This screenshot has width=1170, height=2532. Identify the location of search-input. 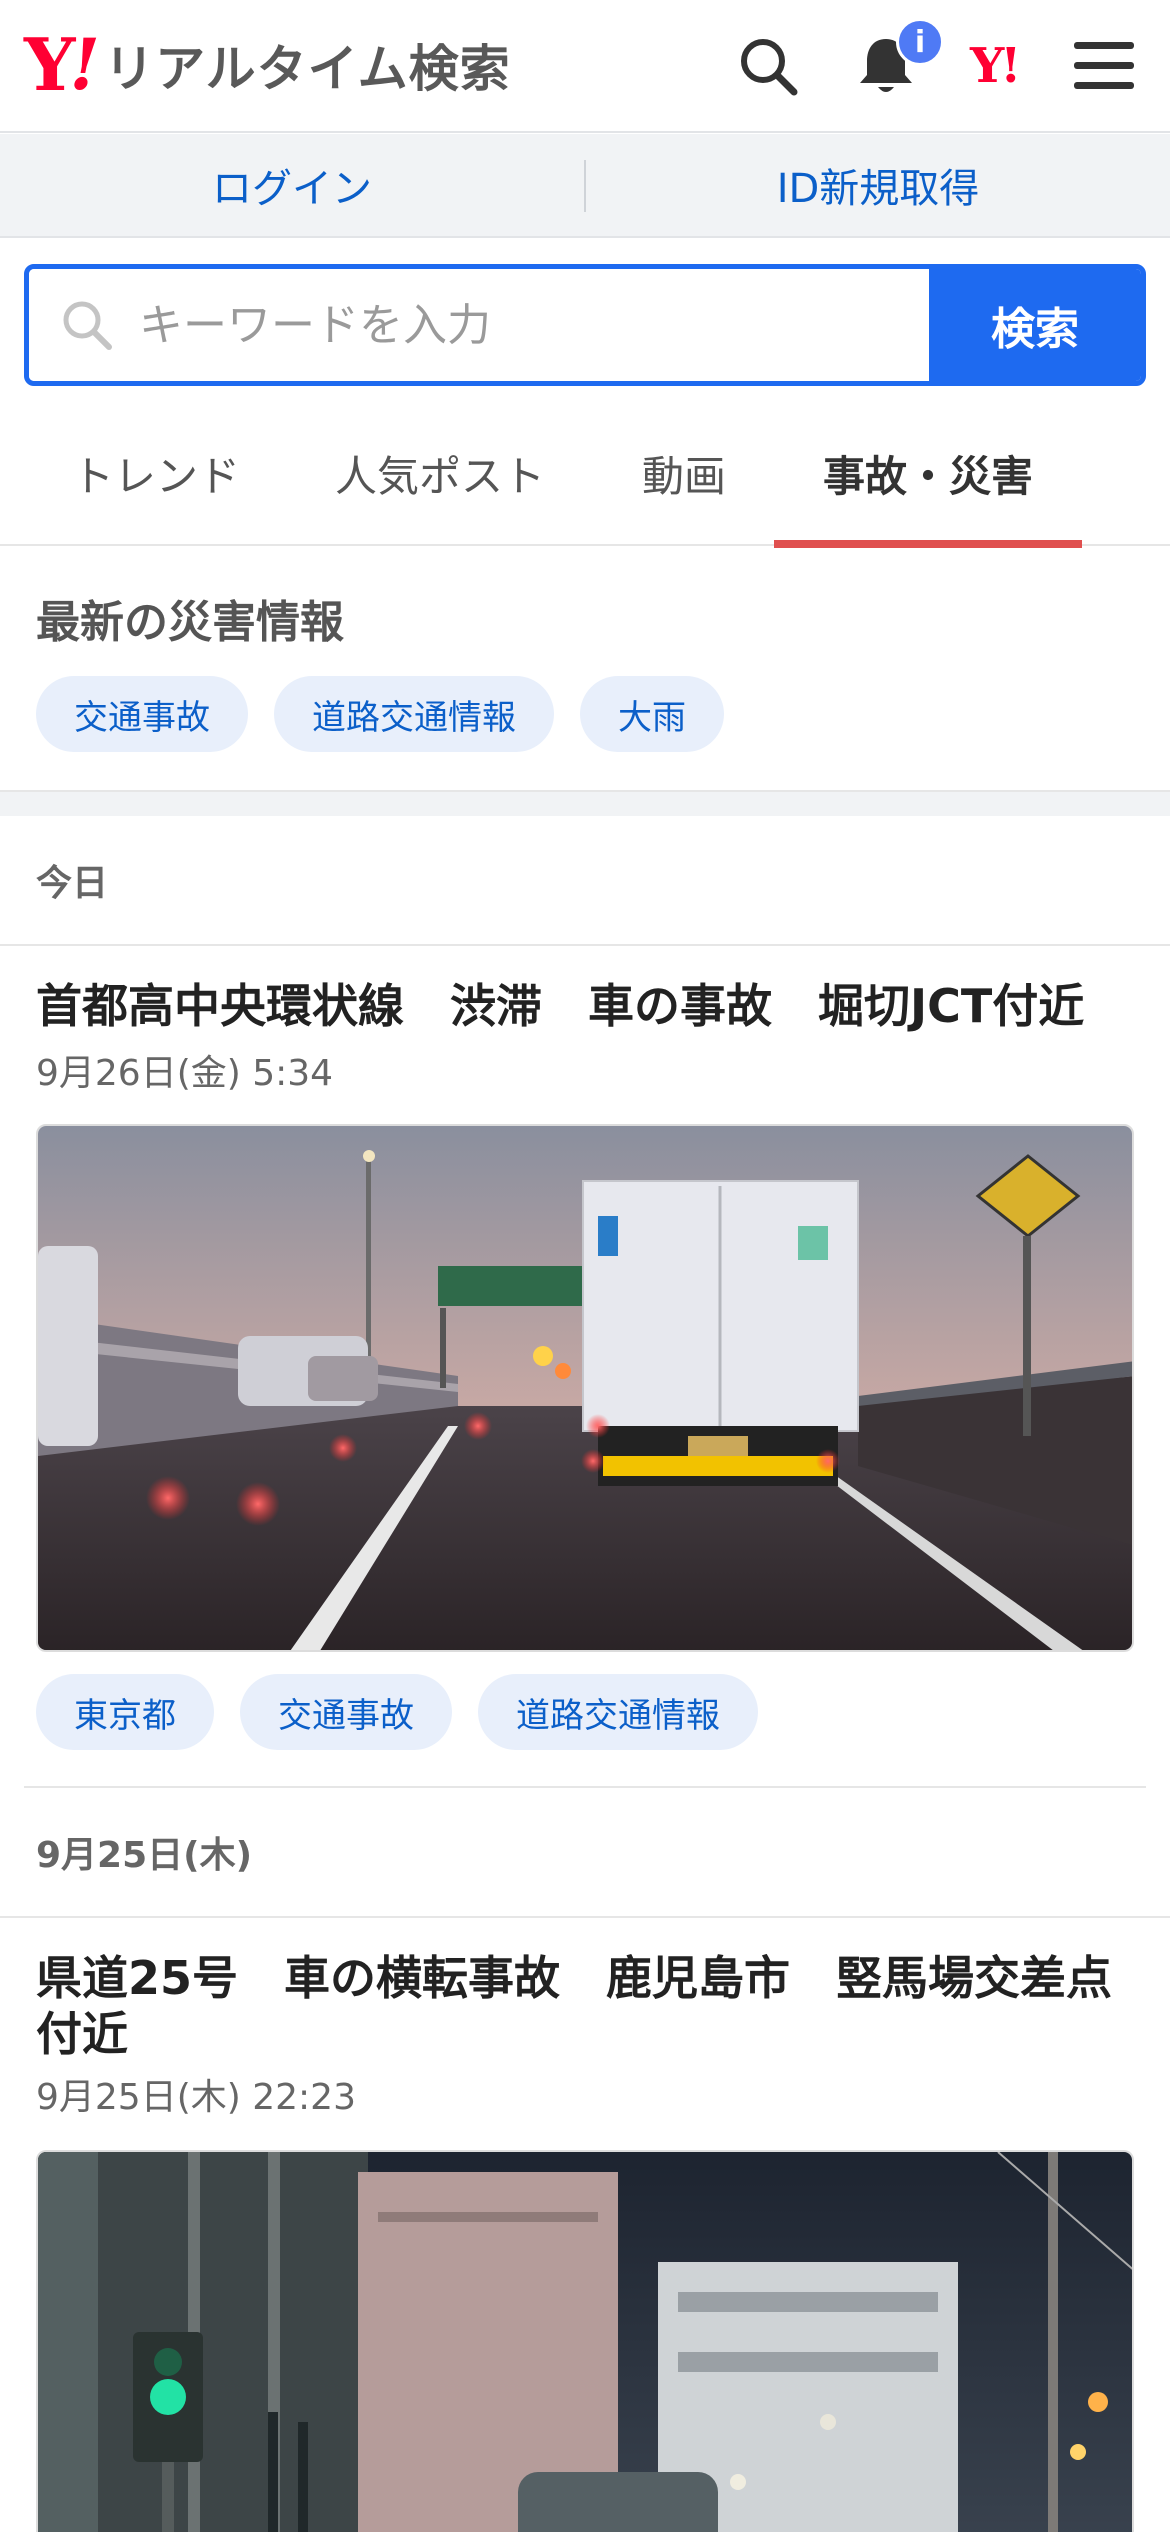
(539, 325).